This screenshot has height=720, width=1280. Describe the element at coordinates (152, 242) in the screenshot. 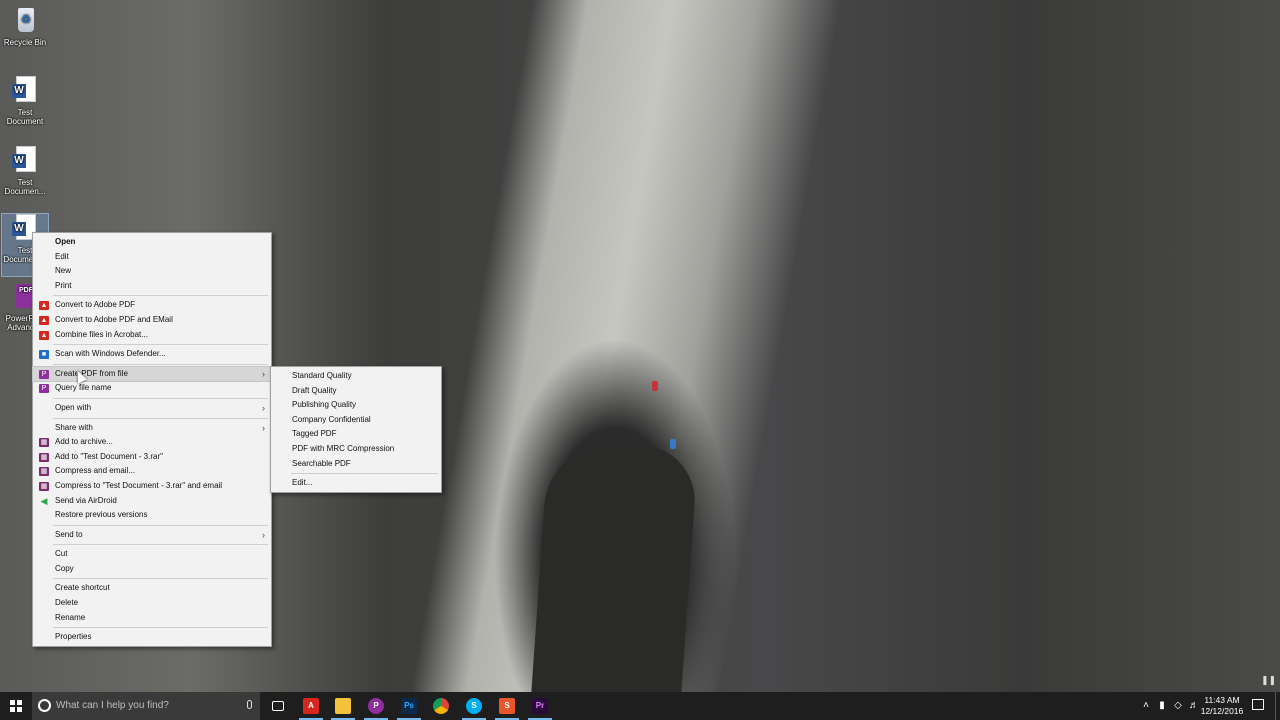

I see `menu-item-open: Open` at that location.